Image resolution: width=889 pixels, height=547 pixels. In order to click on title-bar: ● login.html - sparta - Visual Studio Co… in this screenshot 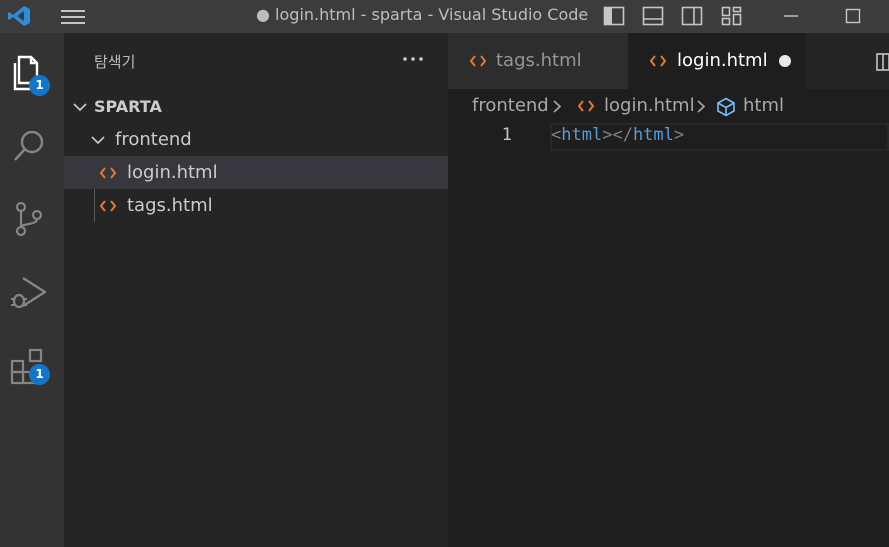, I will do `click(444, 16)`.